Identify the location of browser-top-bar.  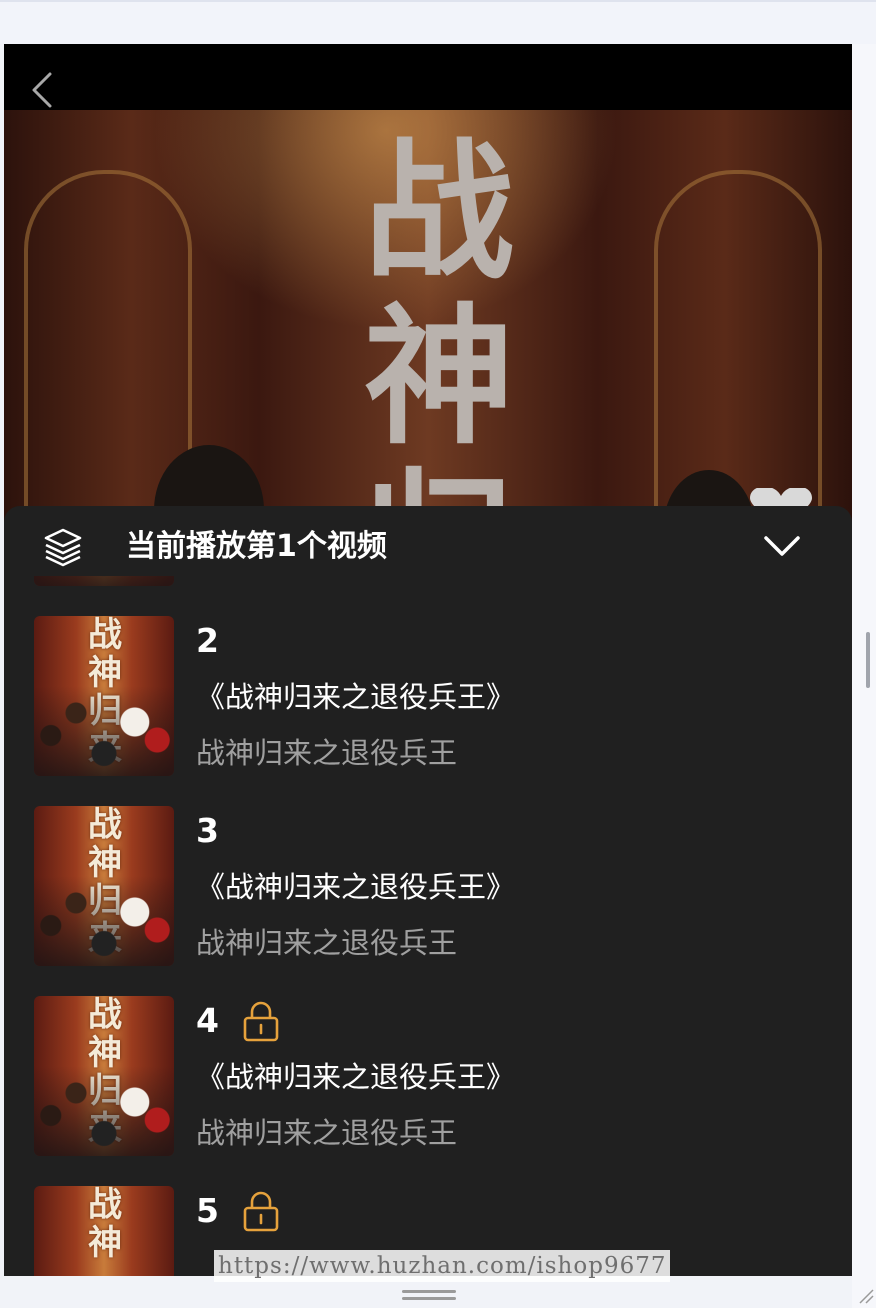
(438, 22).